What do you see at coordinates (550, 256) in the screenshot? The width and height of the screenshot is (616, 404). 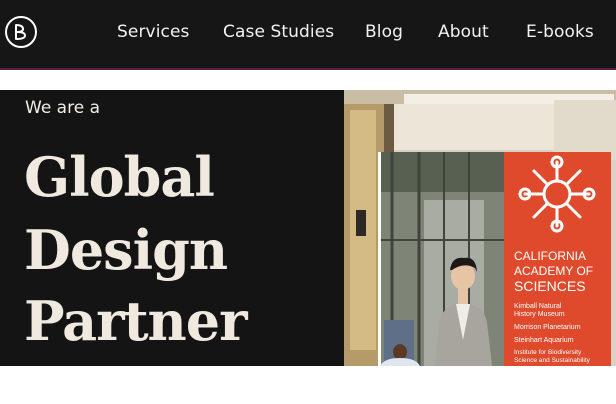 I see `sign-line-1: CALIFORNIA` at bounding box center [550, 256].